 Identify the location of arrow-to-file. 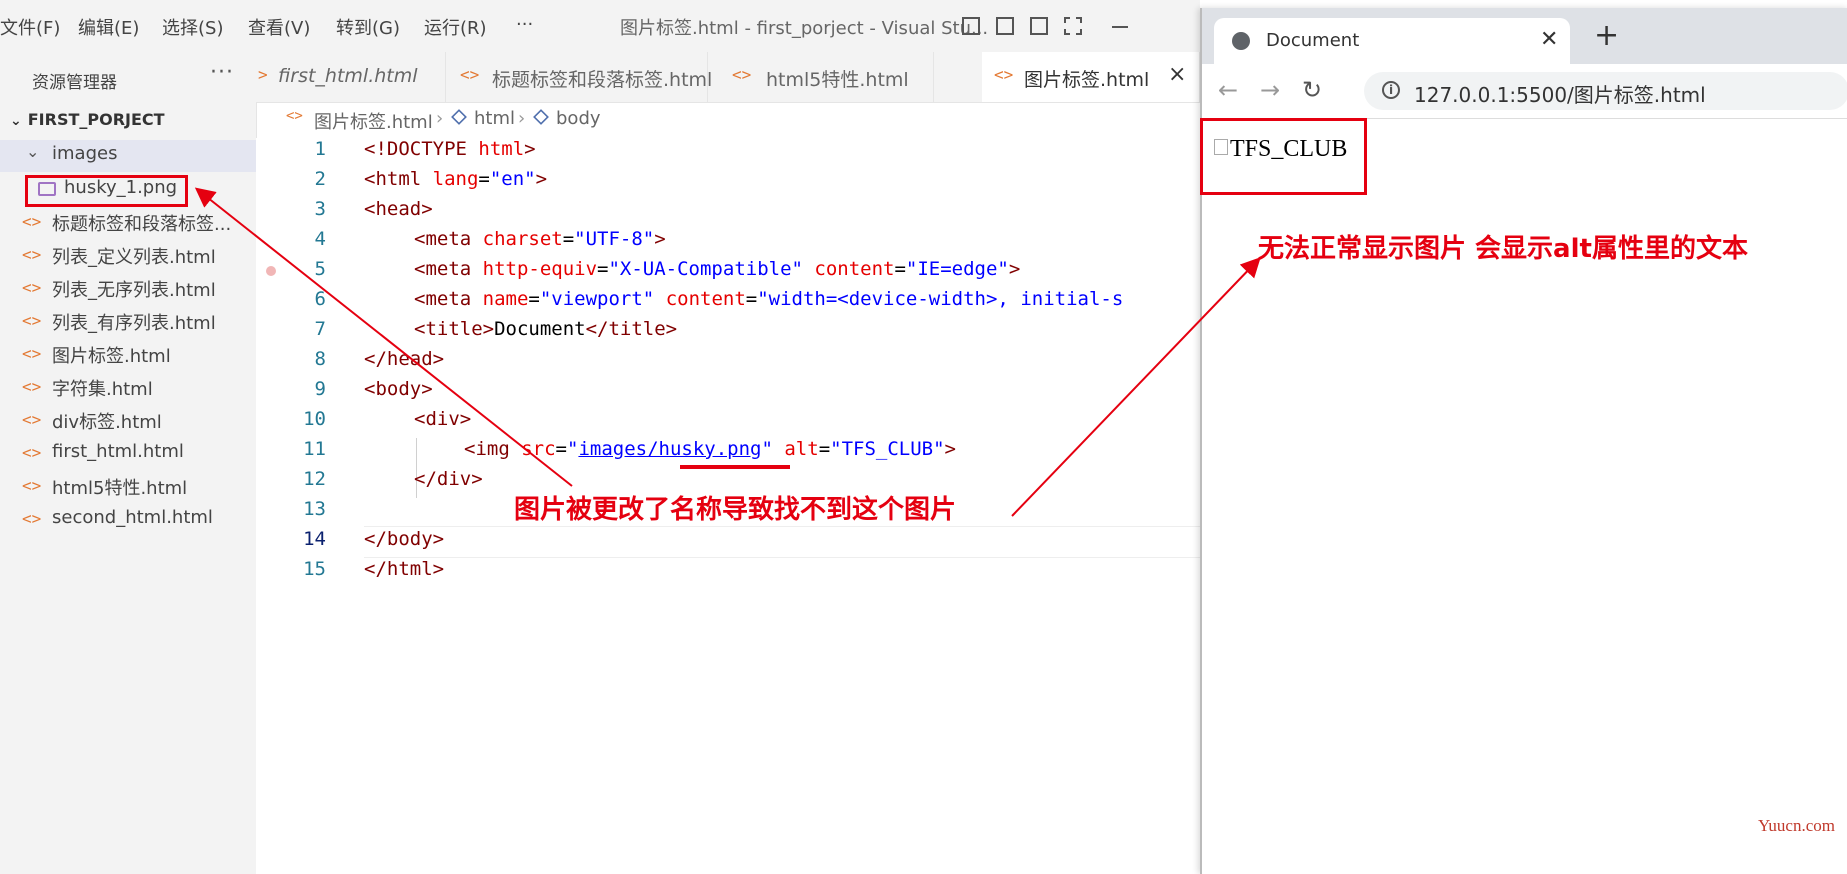
(383, 337).